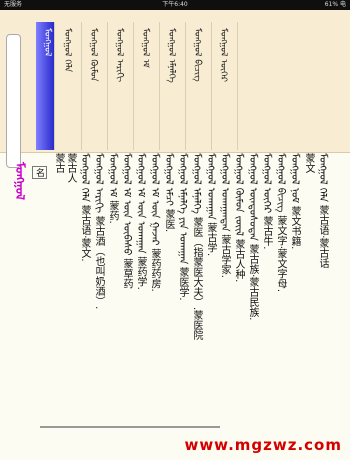  What do you see at coordinates (69, 86) in the screenshot?
I see `word-list-item: ᠮᠣᠩᠭᠣᠯ ᠬᠡᠯᠡ` at bounding box center [69, 86].